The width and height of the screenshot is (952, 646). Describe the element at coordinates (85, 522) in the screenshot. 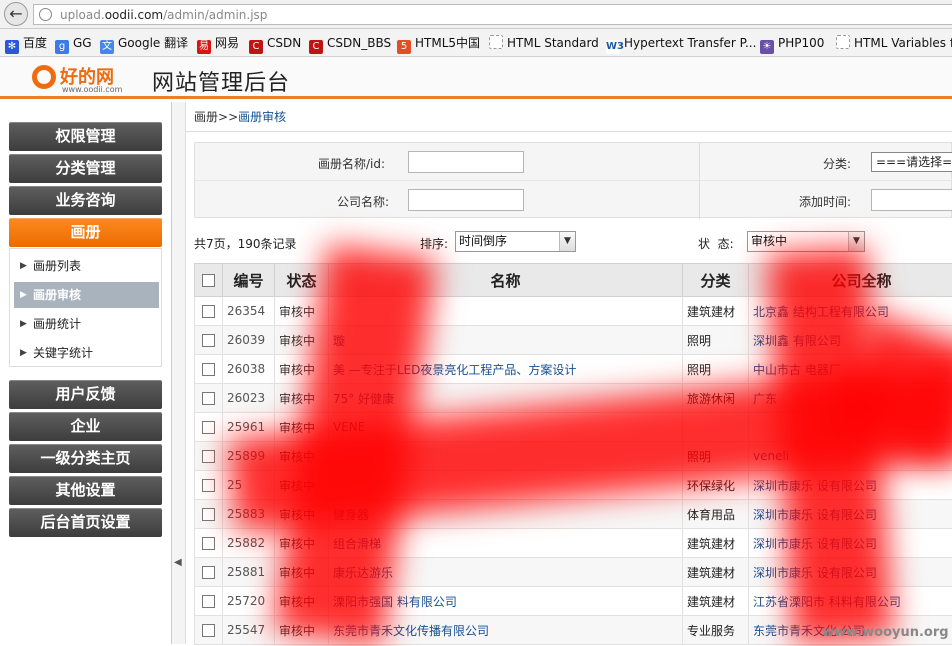

I see `sidebar-item-home-settings: 后台首页设置` at that location.